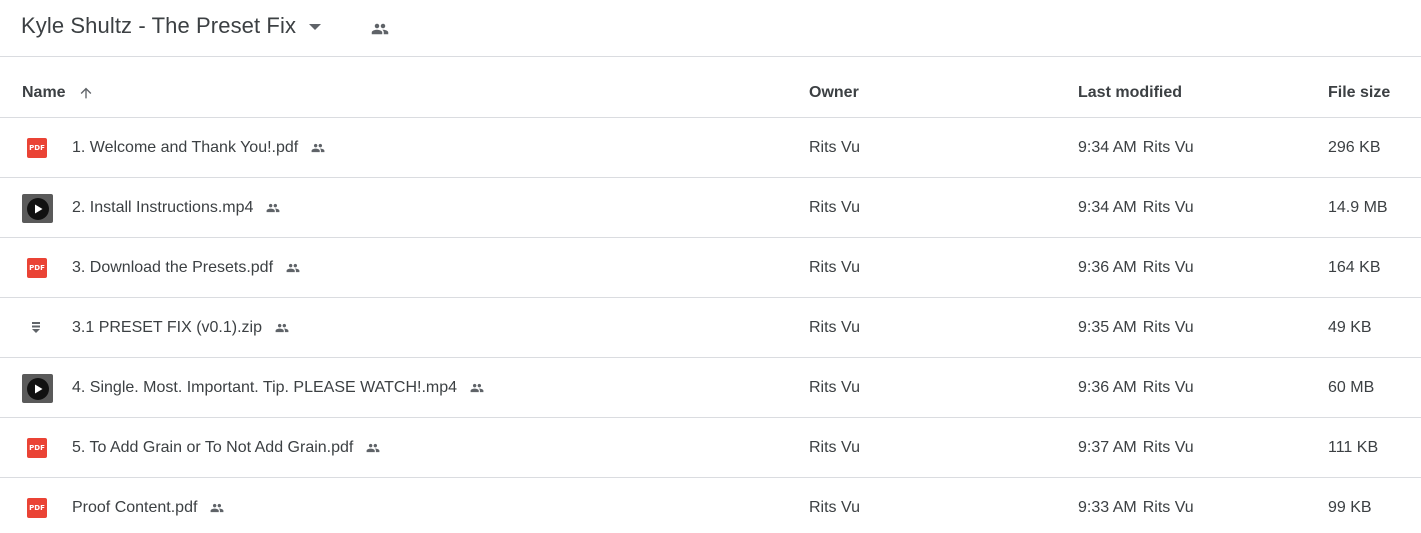 The image size is (1421, 533). What do you see at coordinates (1350, 327) in the screenshot?
I see `file-size: 49 KB` at bounding box center [1350, 327].